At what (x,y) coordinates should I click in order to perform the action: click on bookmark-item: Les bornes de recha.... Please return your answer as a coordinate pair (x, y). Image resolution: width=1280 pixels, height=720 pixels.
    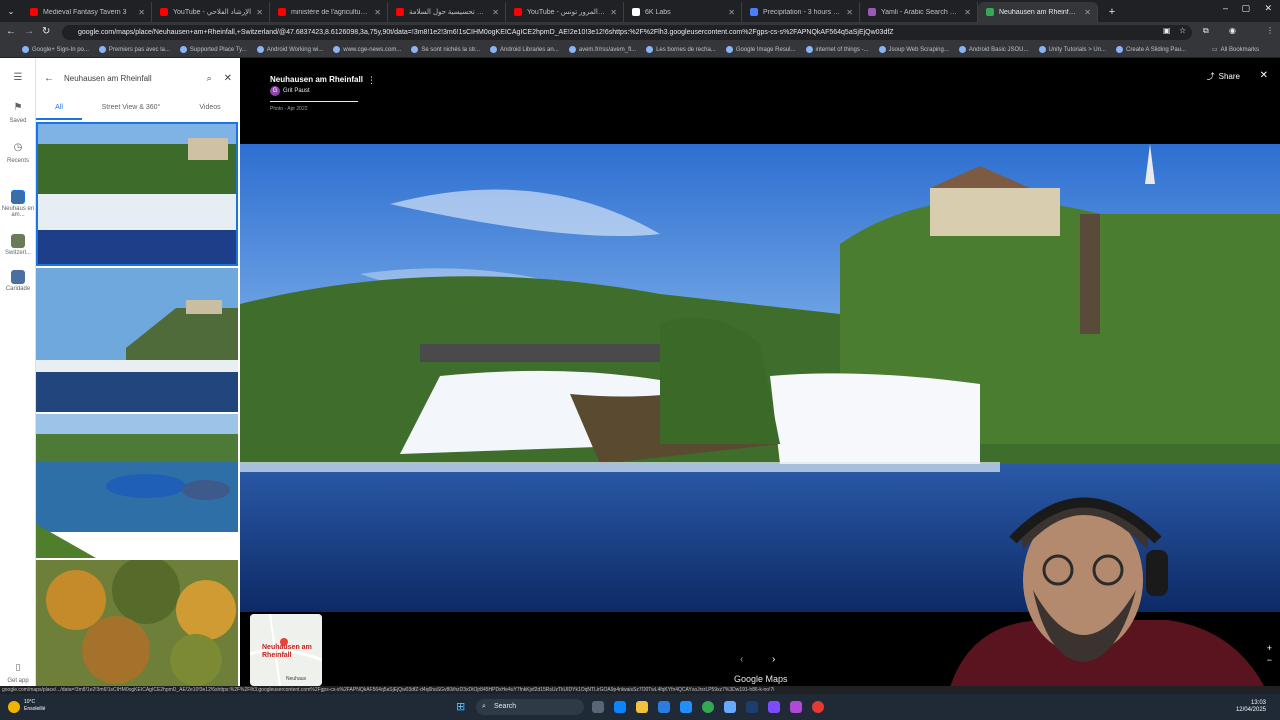
    Looking at the image, I should click on (681, 49).